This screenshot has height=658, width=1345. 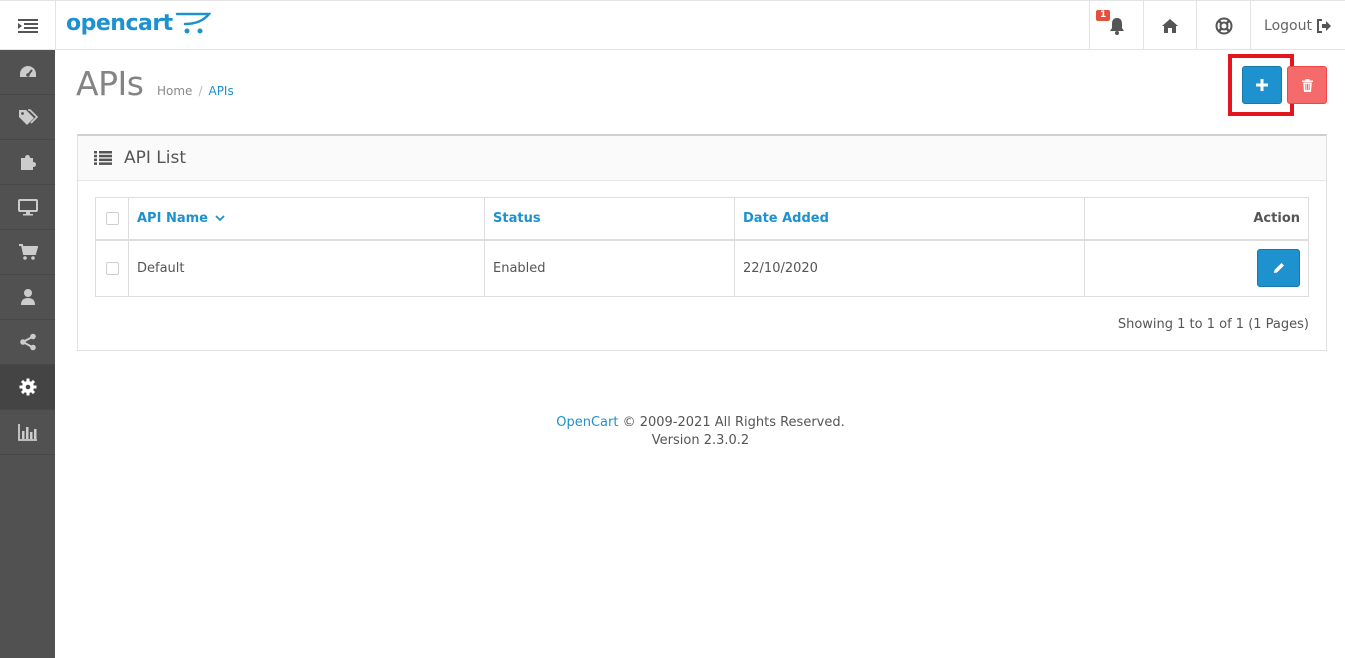 I want to click on home-icon, so click(x=1170, y=25).